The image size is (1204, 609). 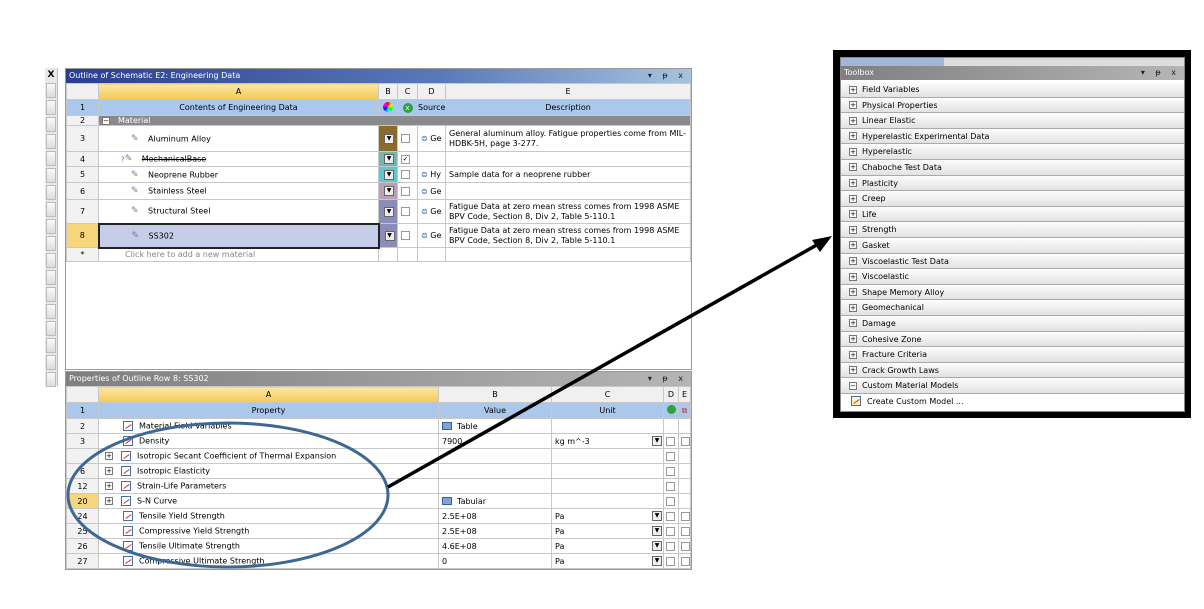 I want to click on arrow-line, so click(x=605, y=364).